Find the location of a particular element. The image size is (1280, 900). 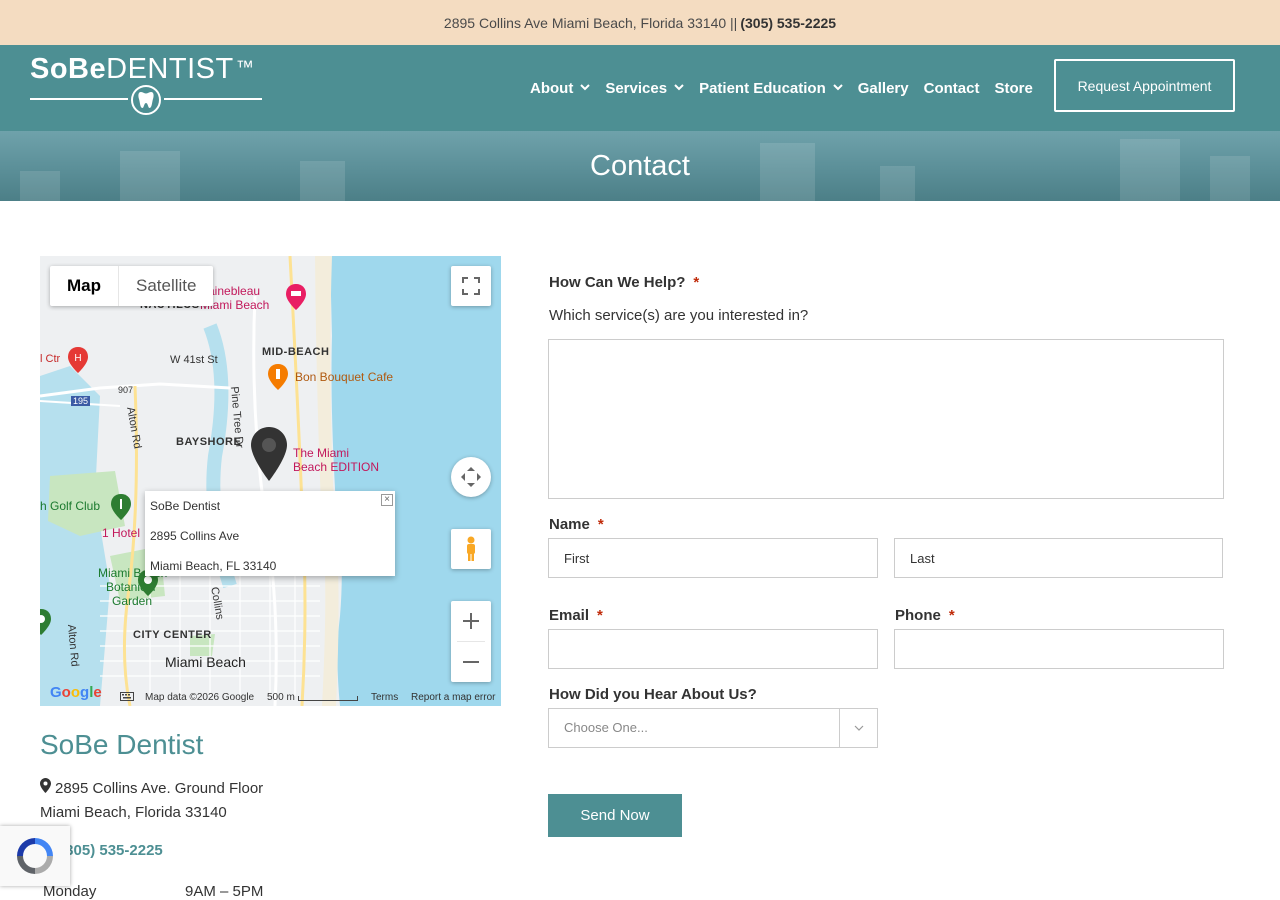

map-label-w41st: W 41st St is located at coordinates (194, 360).